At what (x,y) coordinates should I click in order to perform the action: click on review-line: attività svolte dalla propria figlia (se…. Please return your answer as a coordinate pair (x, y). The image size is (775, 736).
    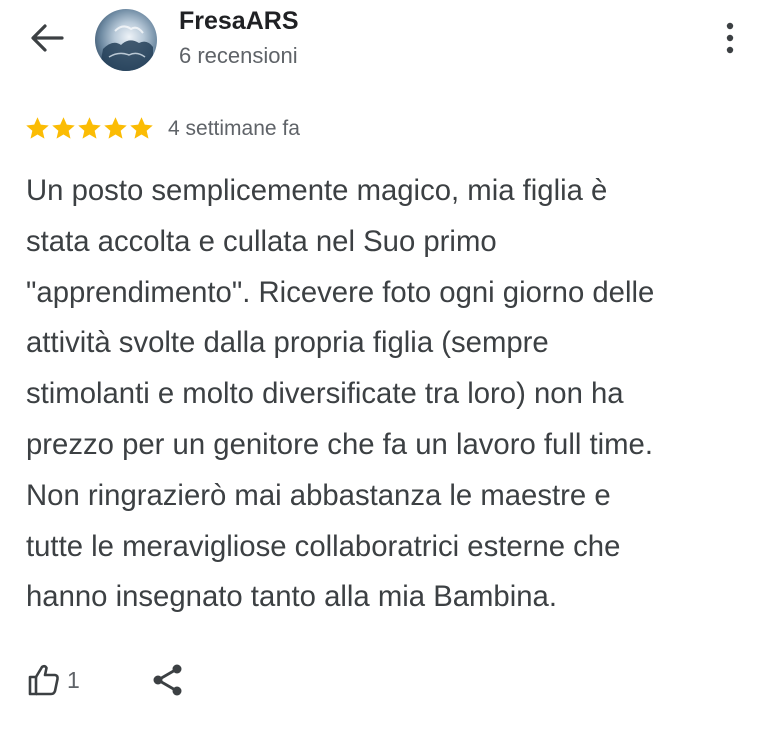
    Looking at the image, I should click on (287, 343).